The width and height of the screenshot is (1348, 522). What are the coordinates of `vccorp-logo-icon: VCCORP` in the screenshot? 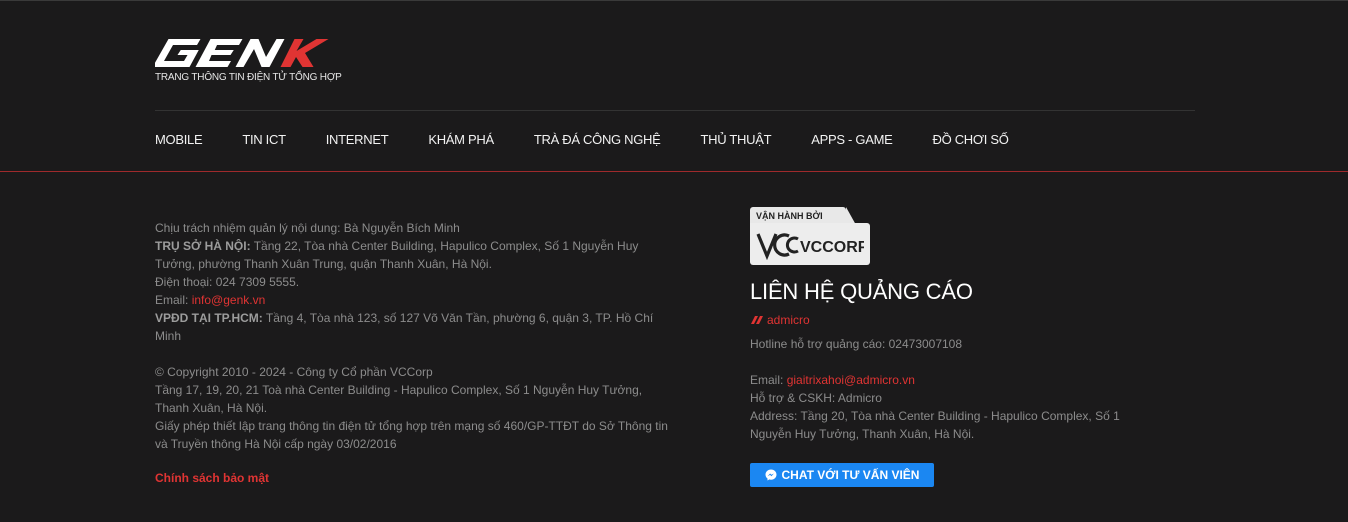 It's located at (810, 246).